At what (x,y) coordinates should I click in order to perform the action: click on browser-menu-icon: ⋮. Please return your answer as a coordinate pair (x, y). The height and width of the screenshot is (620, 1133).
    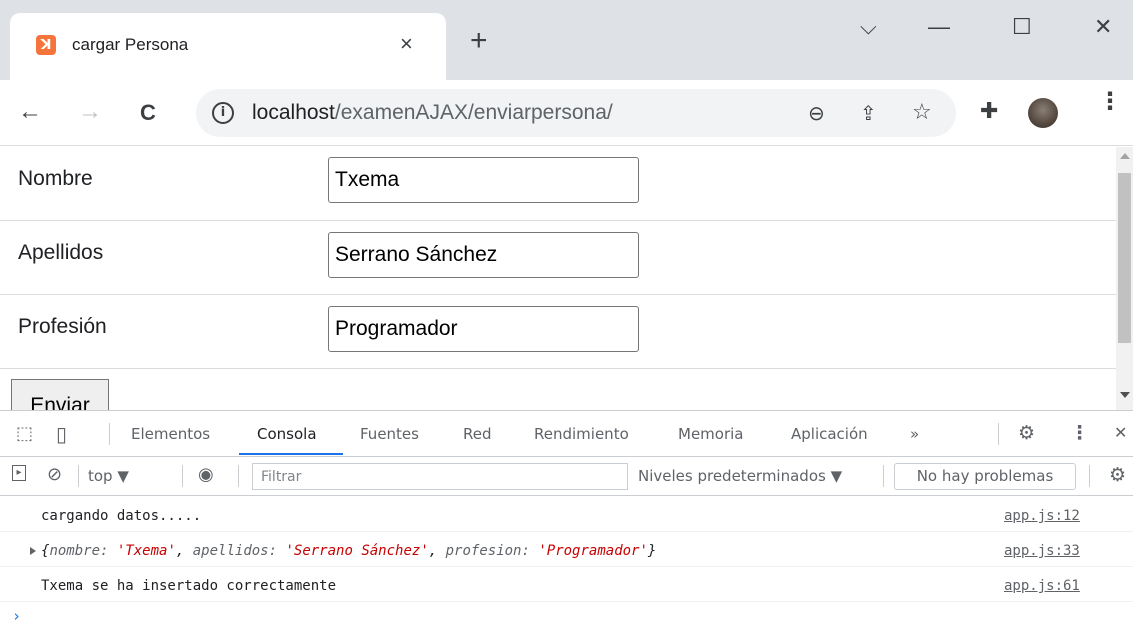
    Looking at the image, I should click on (1110, 102).